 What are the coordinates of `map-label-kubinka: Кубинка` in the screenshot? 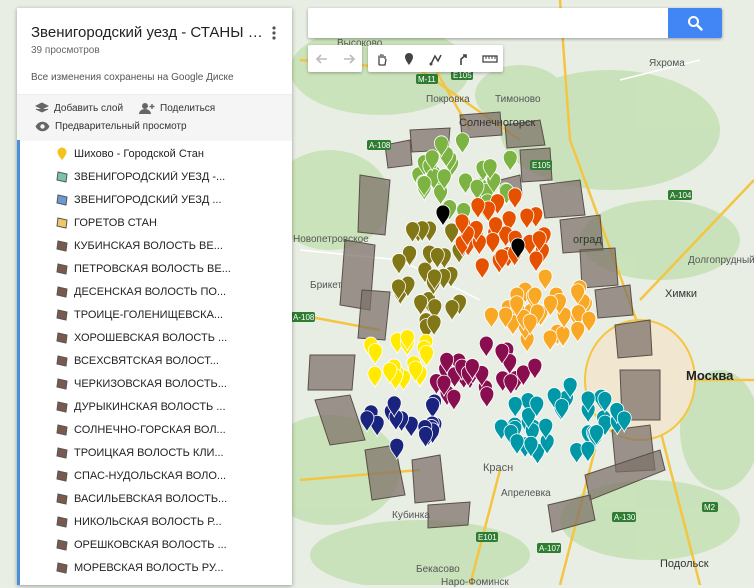 It's located at (411, 515).